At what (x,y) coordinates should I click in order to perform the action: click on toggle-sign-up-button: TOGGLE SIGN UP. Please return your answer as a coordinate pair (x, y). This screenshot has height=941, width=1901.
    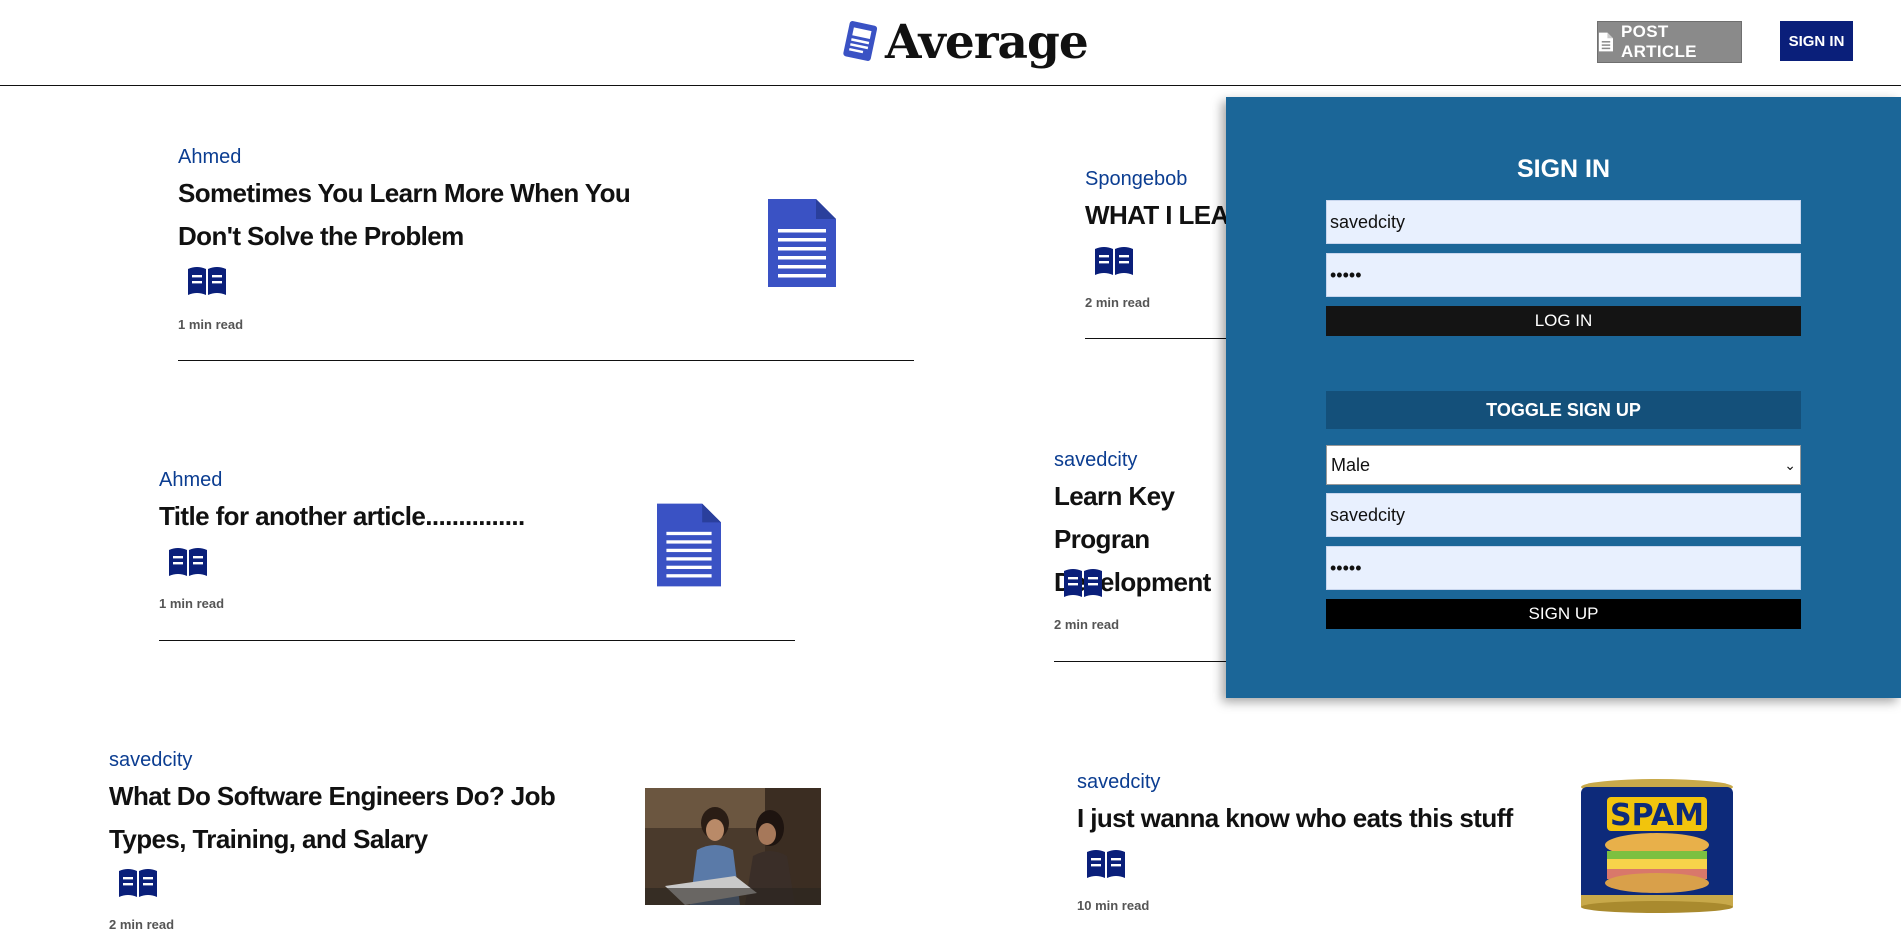
    Looking at the image, I should click on (1563, 410).